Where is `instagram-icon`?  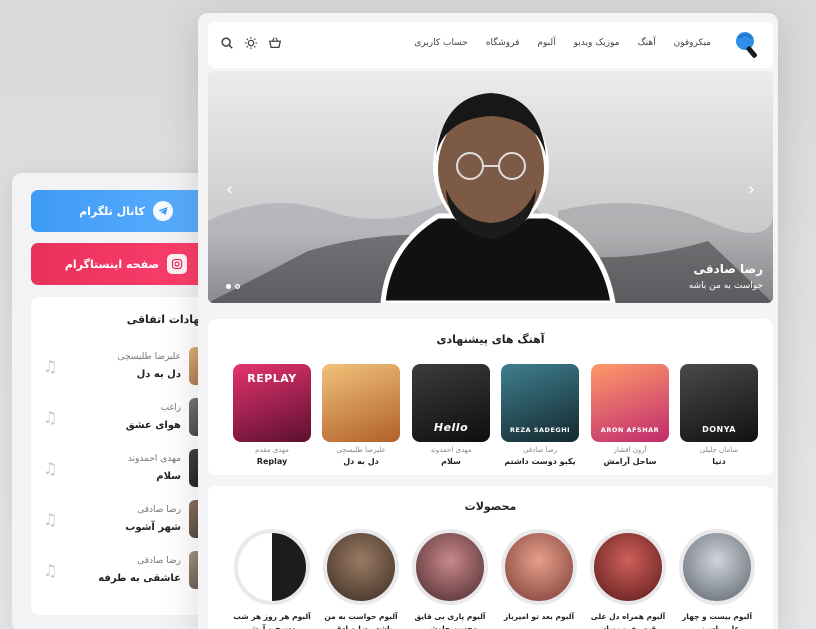 instagram-icon is located at coordinates (177, 264).